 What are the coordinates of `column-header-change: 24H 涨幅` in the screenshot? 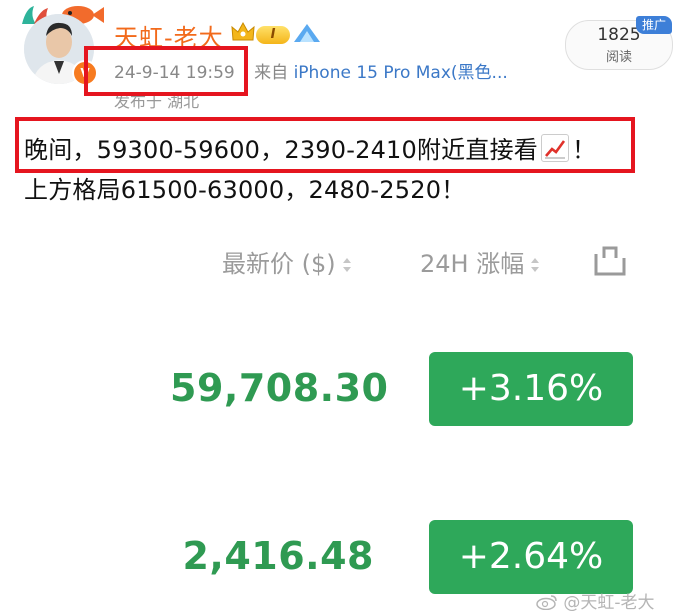 It's located at (480, 261).